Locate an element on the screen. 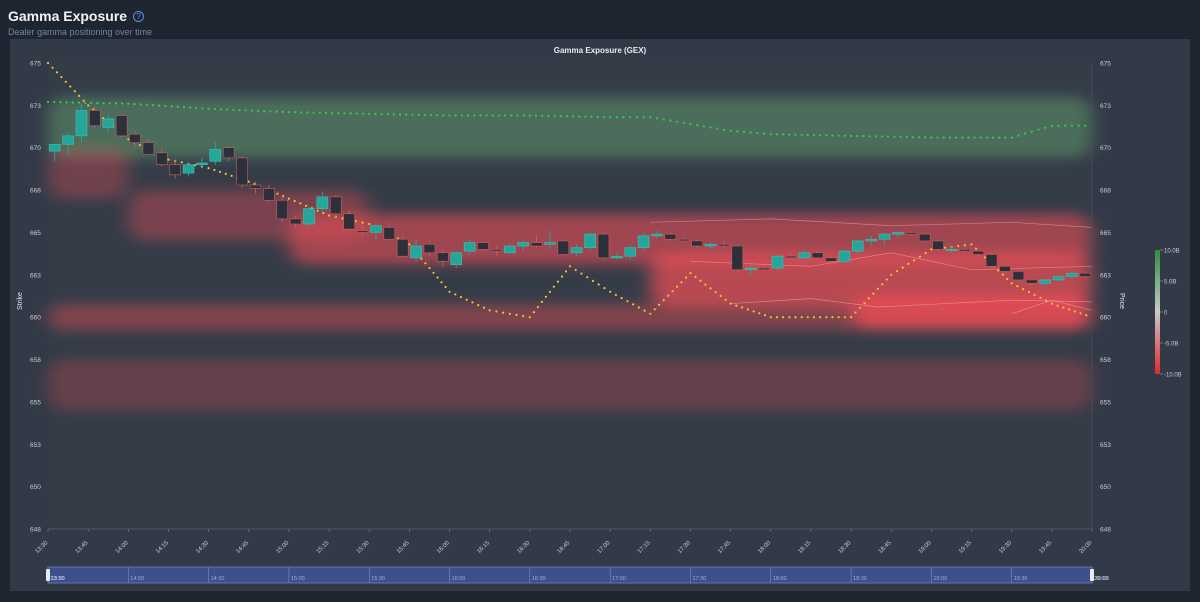  y-axis-label-strike: Strike is located at coordinates (20, 301).